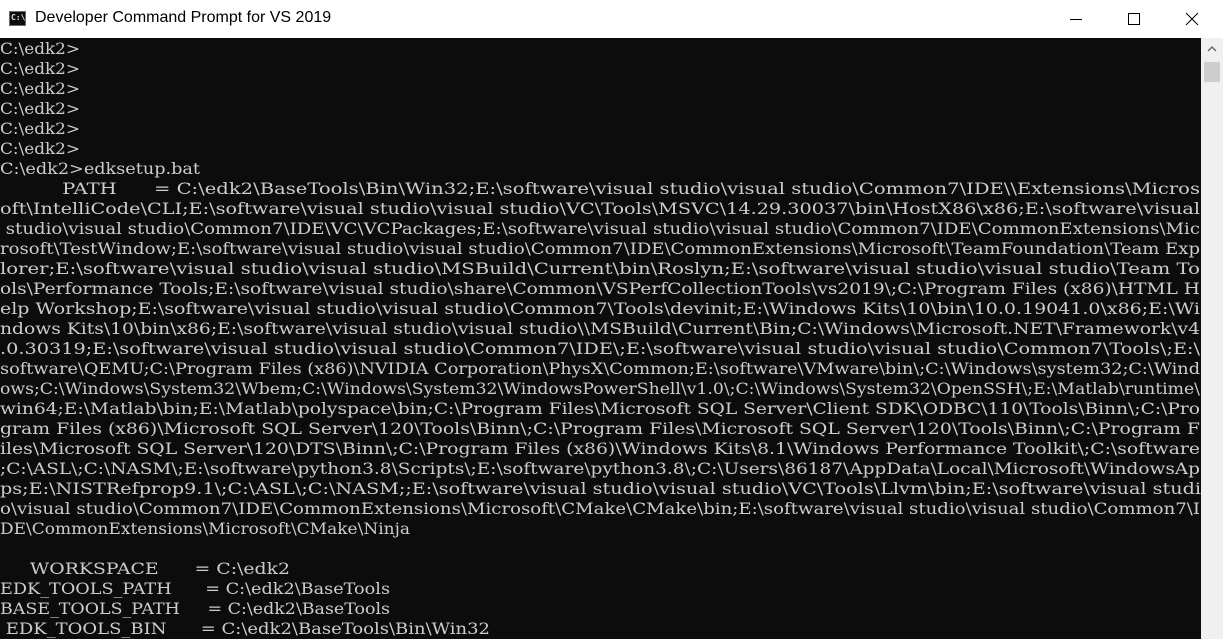 This screenshot has width=1223, height=639. I want to click on scroll-up-button, so click(1212, 49).